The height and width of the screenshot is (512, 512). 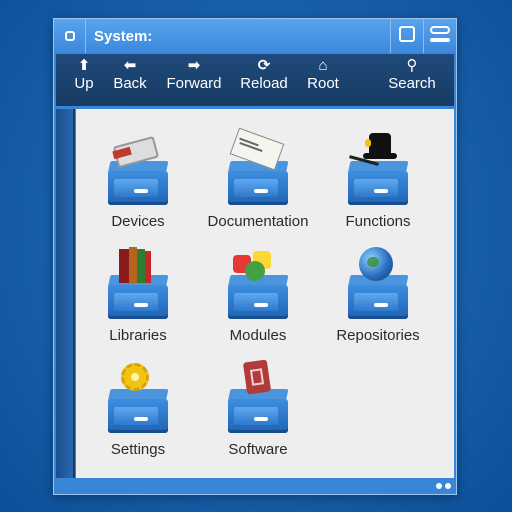 What do you see at coordinates (439, 36) in the screenshot?
I see `zoom-button` at bounding box center [439, 36].